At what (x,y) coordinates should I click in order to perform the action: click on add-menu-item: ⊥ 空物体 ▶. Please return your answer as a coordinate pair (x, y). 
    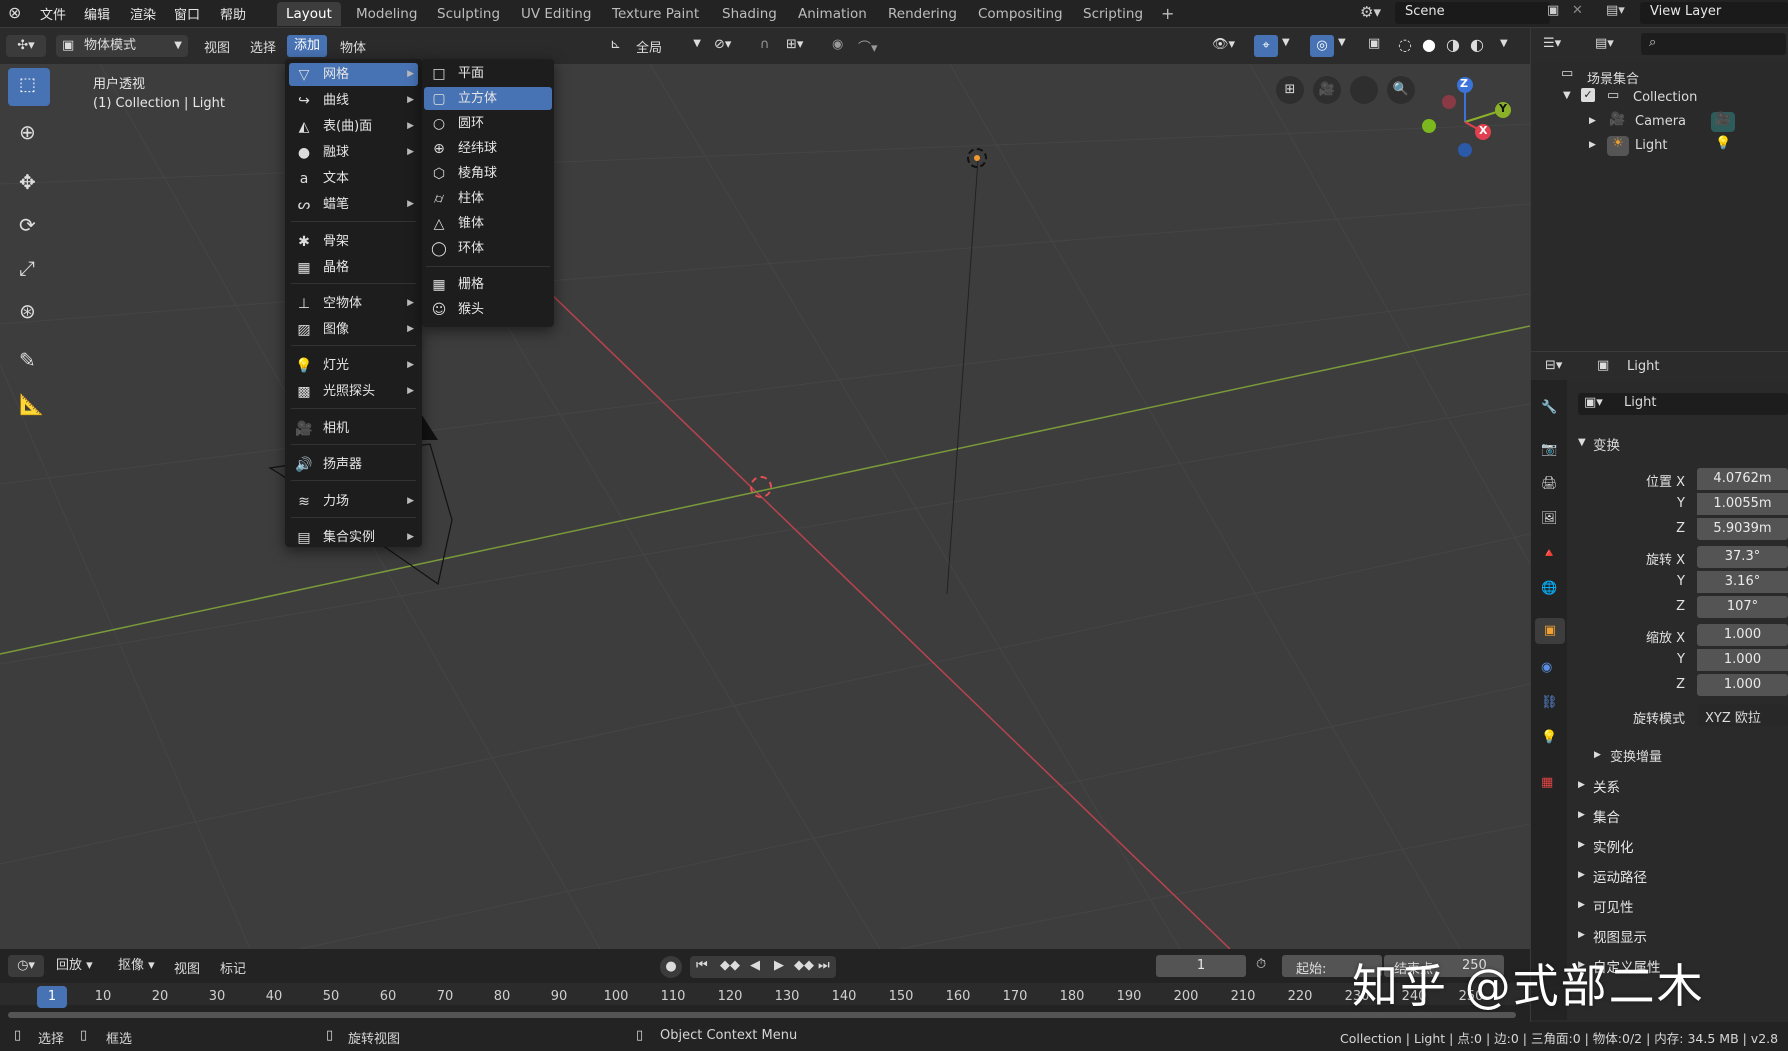
    Looking at the image, I should click on (353, 303).